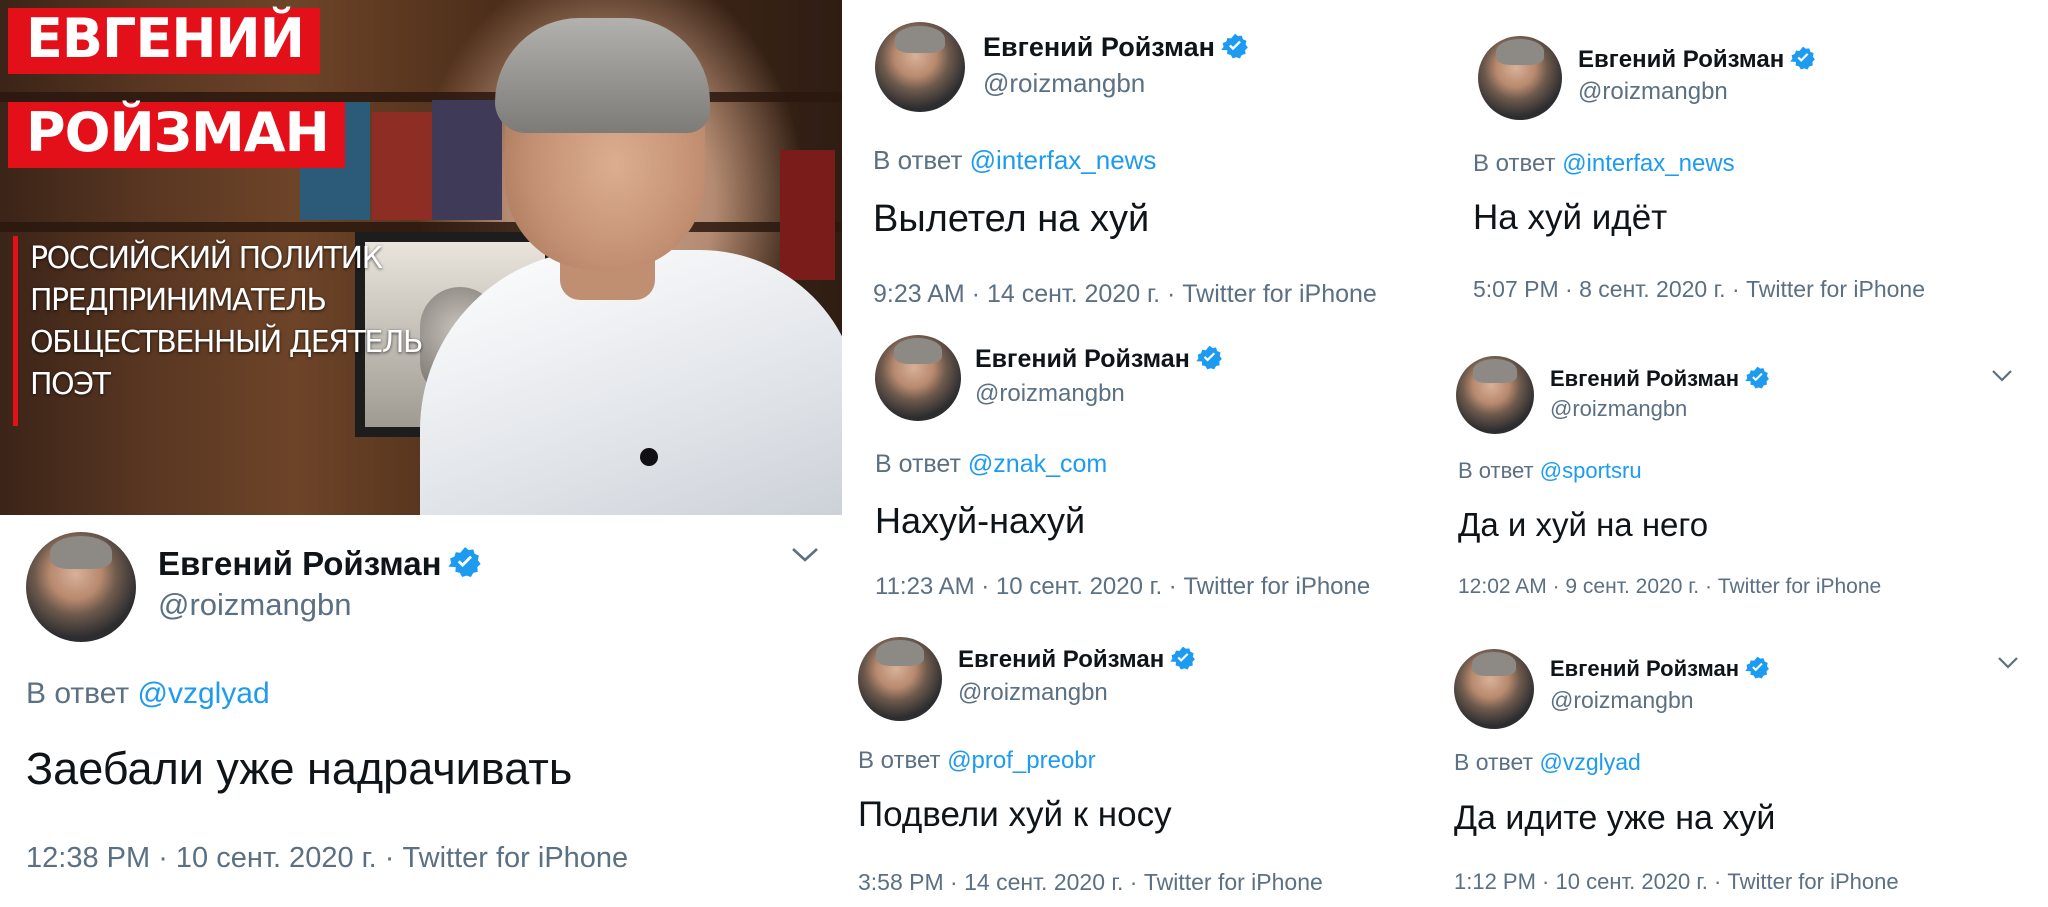  What do you see at coordinates (1615, 818) in the screenshot?
I see `tweet-text: Да идите уже на хуй` at bounding box center [1615, 818].